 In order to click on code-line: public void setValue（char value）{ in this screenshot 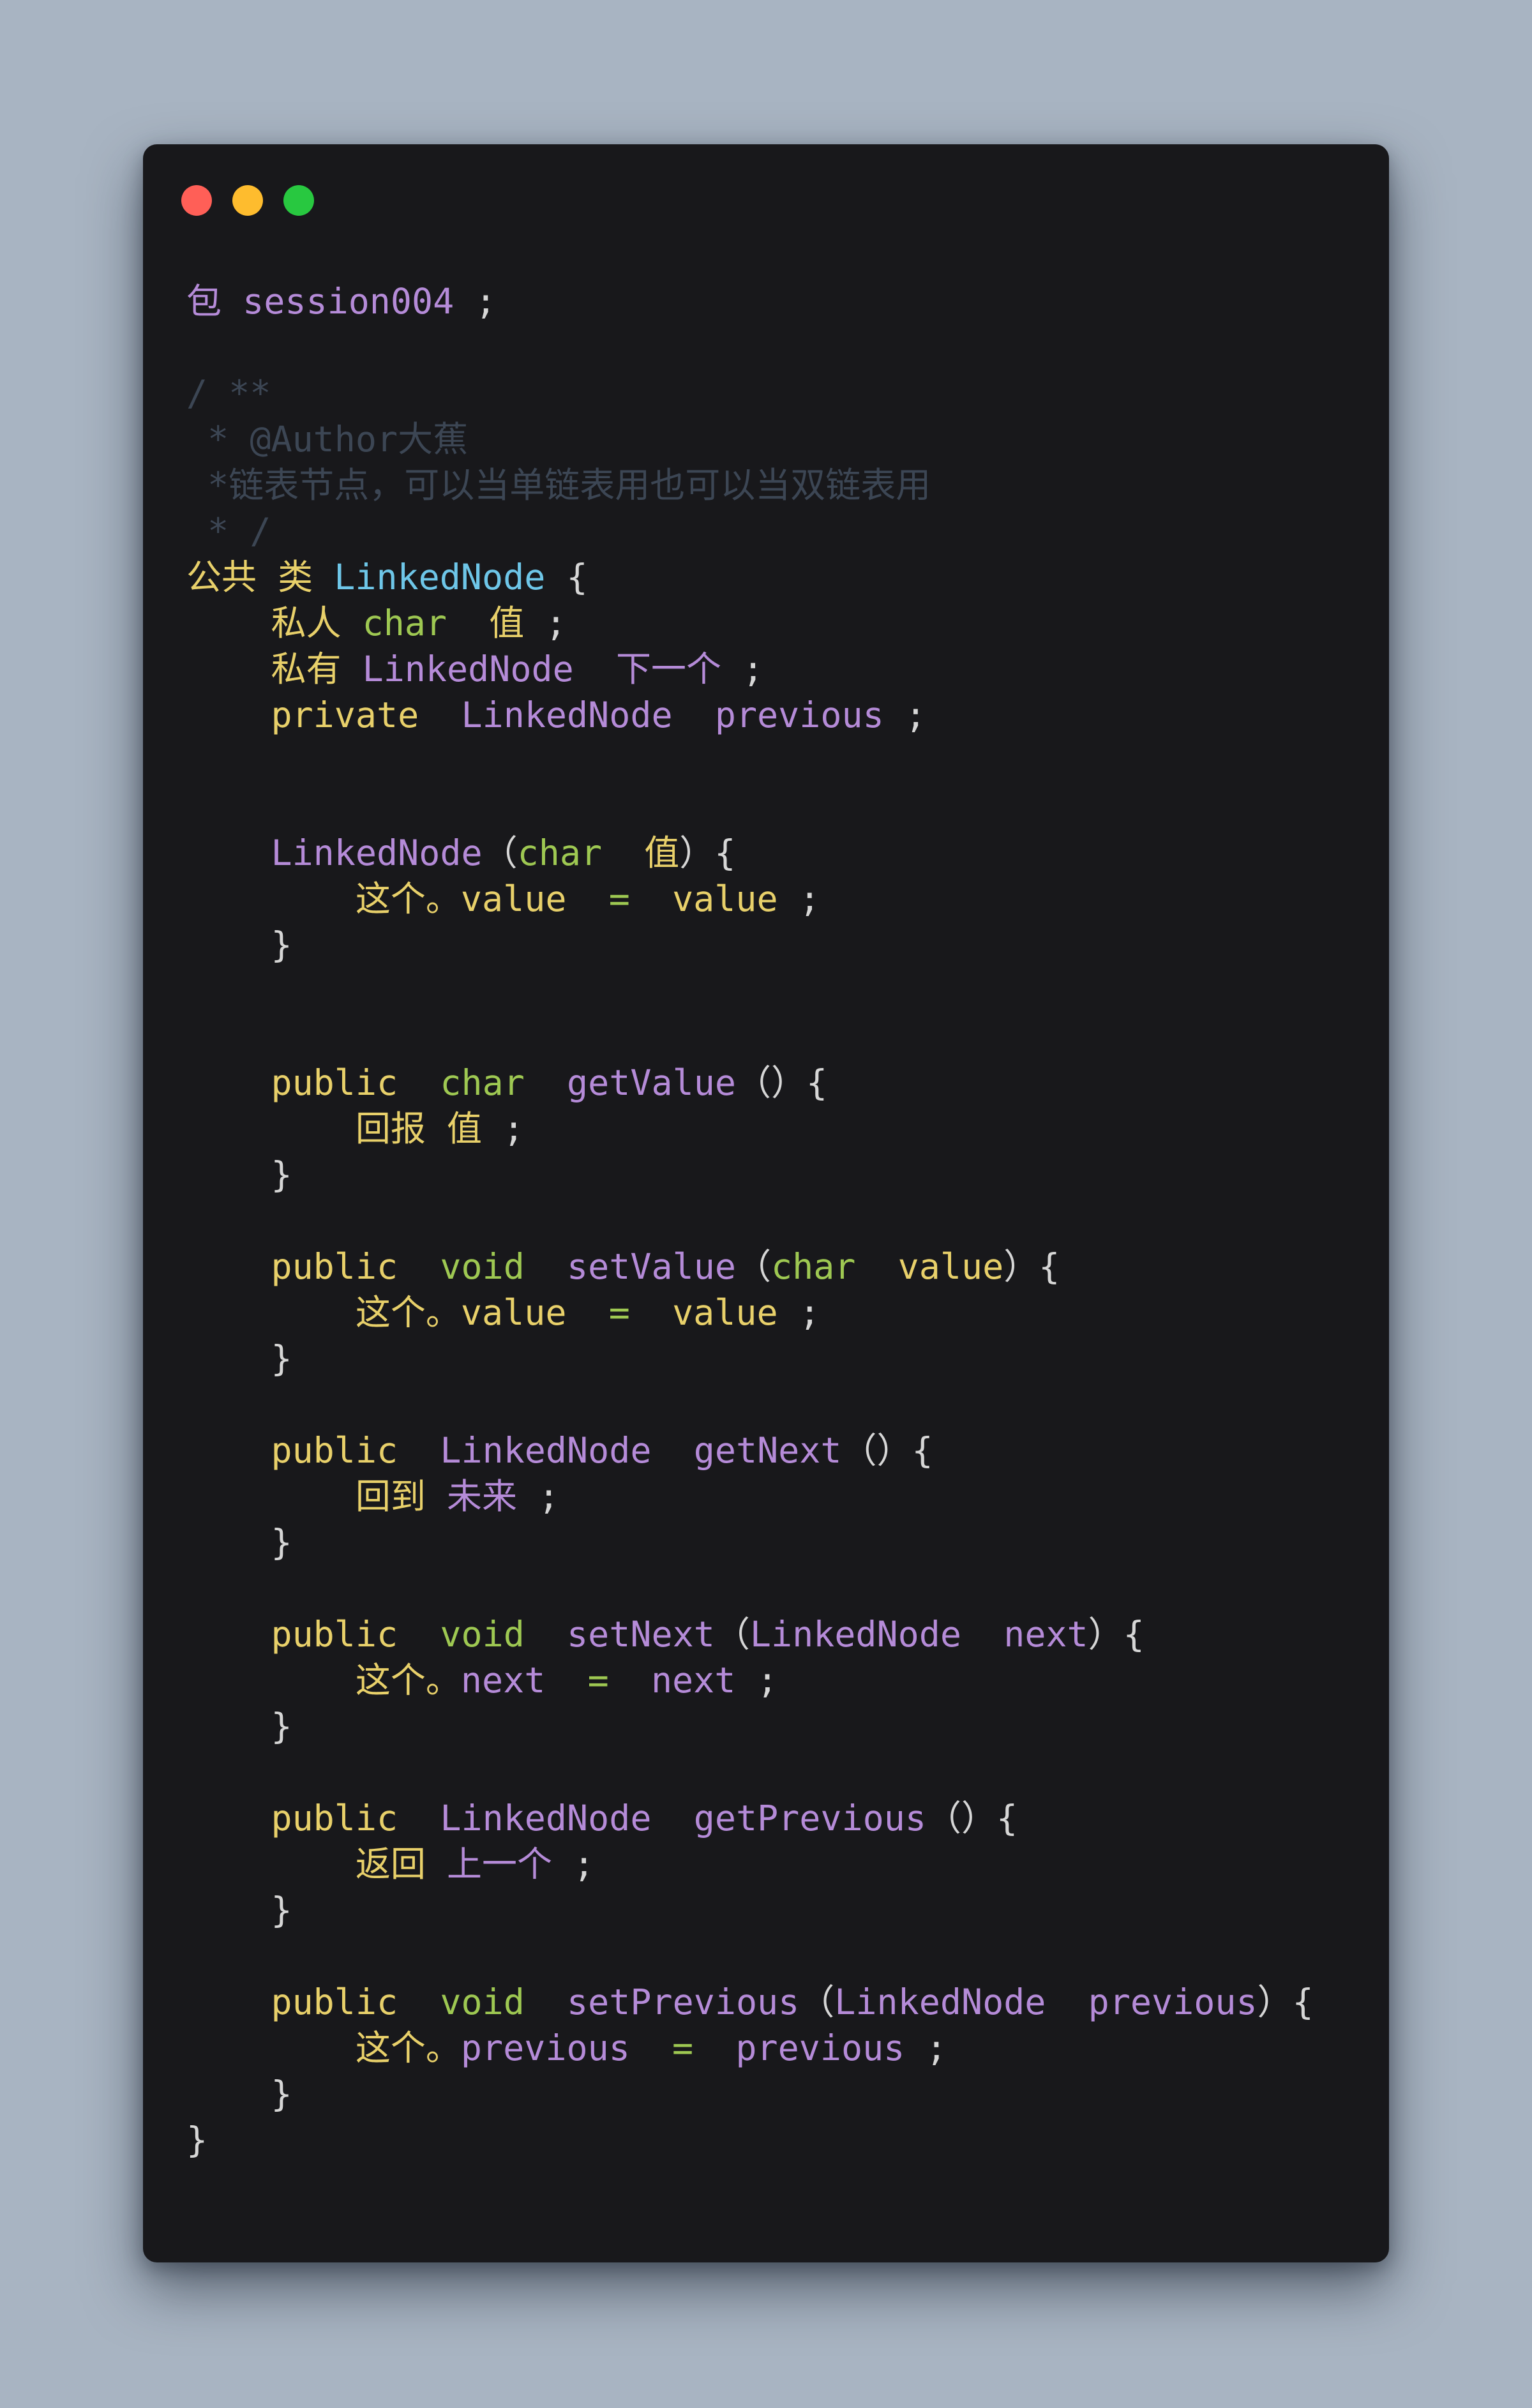, I will do `click(780, 1267)`.